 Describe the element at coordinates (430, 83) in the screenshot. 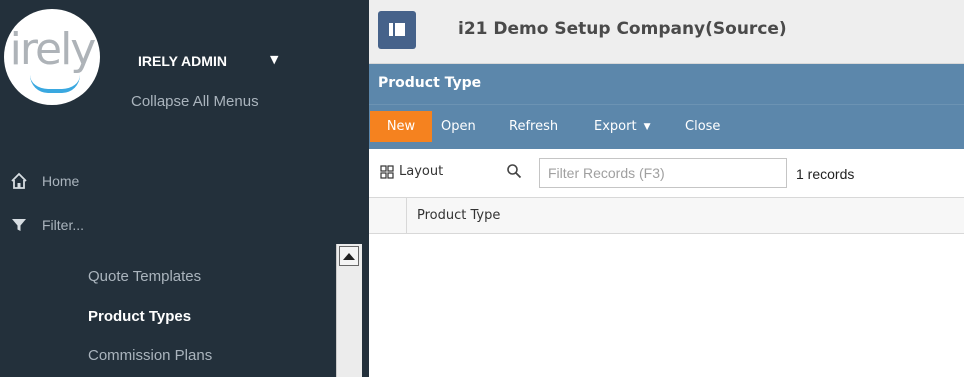

I see `panel-title: Product Type` at that location.